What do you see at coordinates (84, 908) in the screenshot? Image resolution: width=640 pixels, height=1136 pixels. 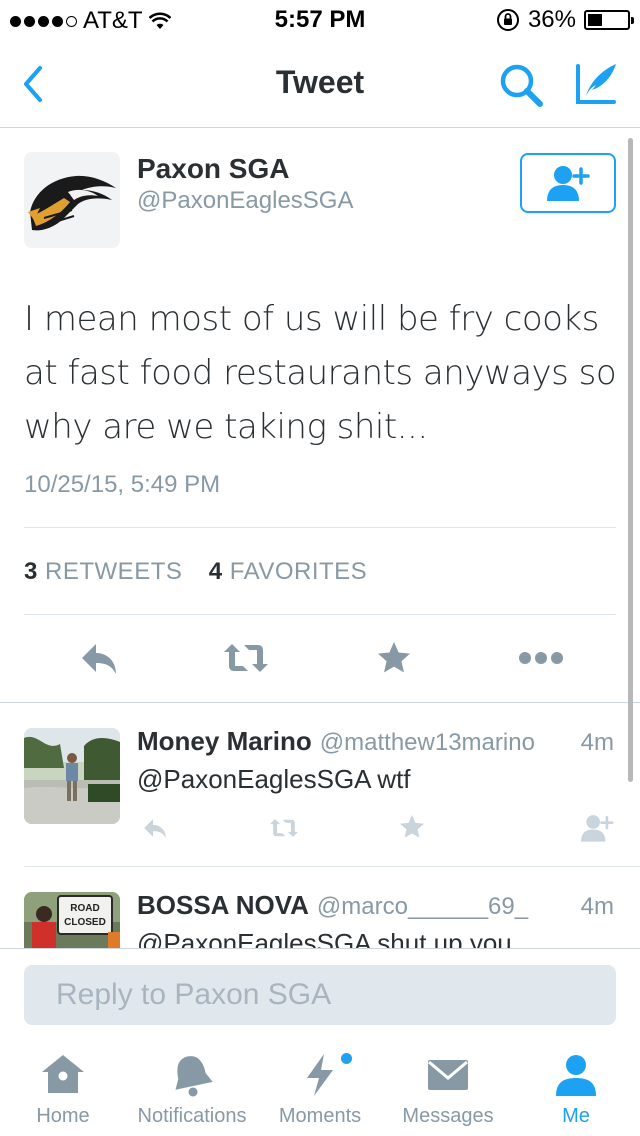 I see `road-sign-line-1: ROAD` at bounding box center [84, 908].